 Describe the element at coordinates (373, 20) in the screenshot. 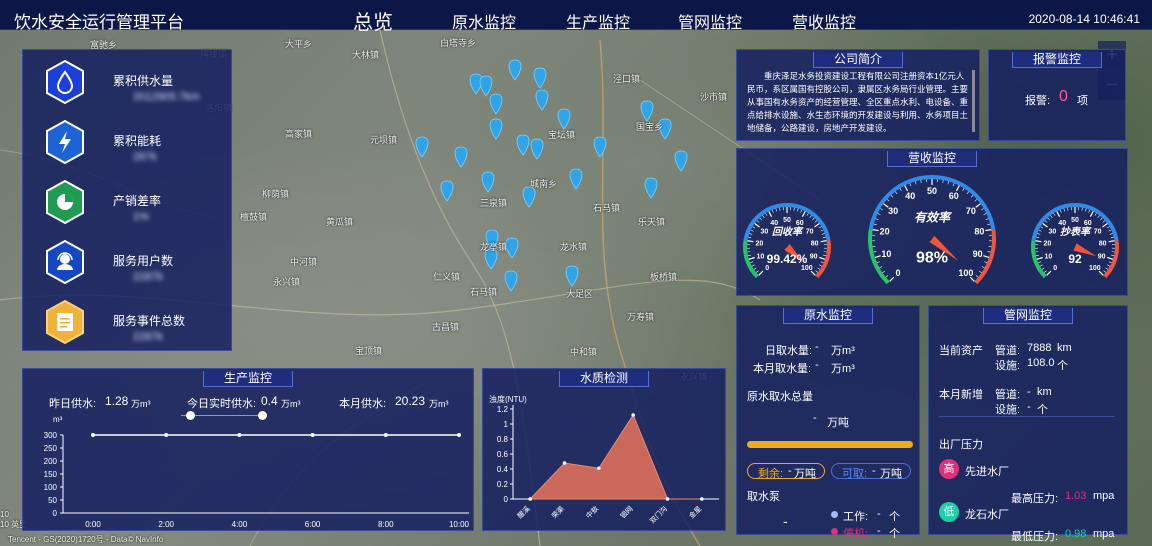

I see `tab-overview: 总览` at that location.